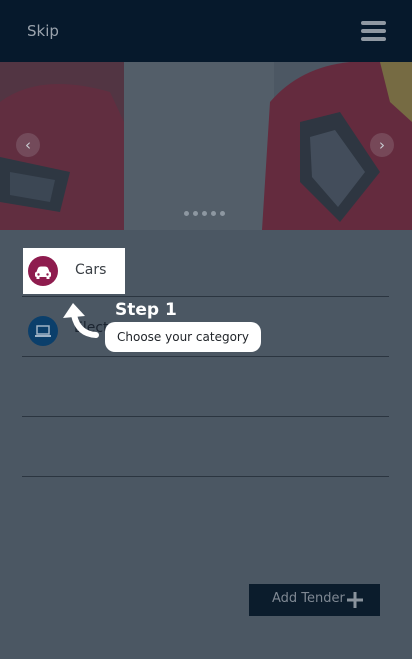 The image size is (412, 659). What do you see at coordinates (382, 145) in the screenshot?
I see `chevron-right-icon: ›` at bounding box center [382, 145].